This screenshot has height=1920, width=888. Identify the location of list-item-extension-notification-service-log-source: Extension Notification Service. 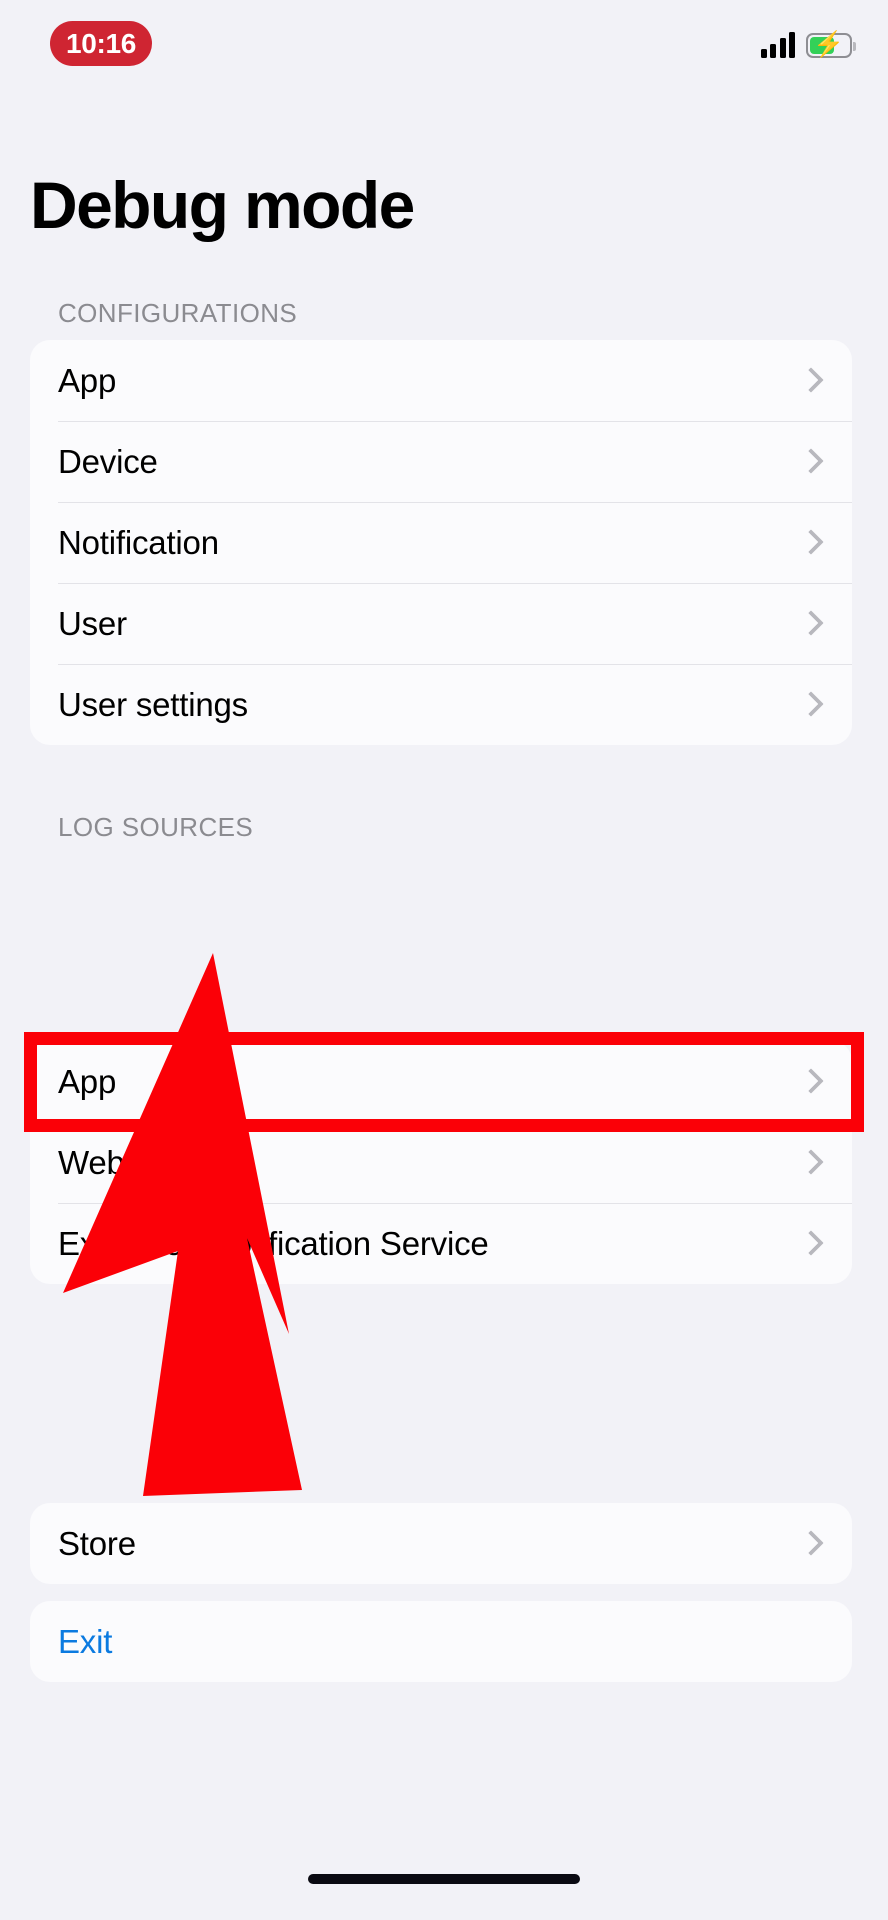
(441, 1243).